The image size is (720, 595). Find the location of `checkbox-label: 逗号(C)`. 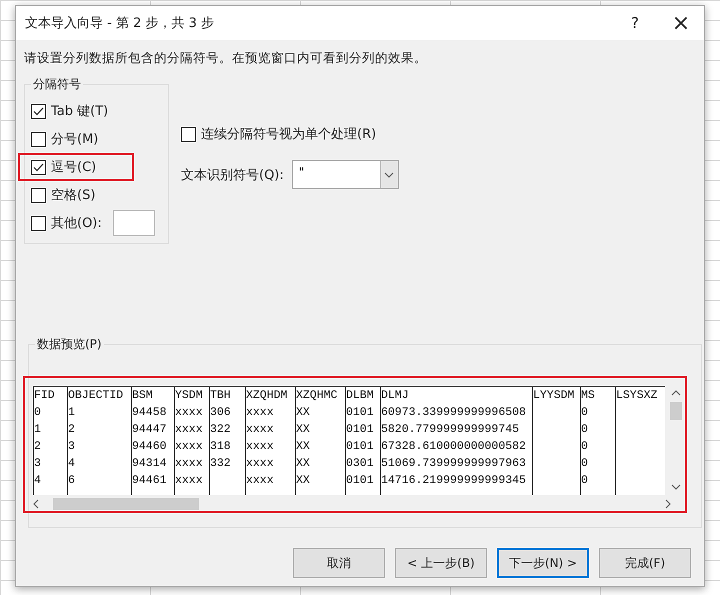

checkbox-label: 逗号(C) is located at coordinates (73, 167).